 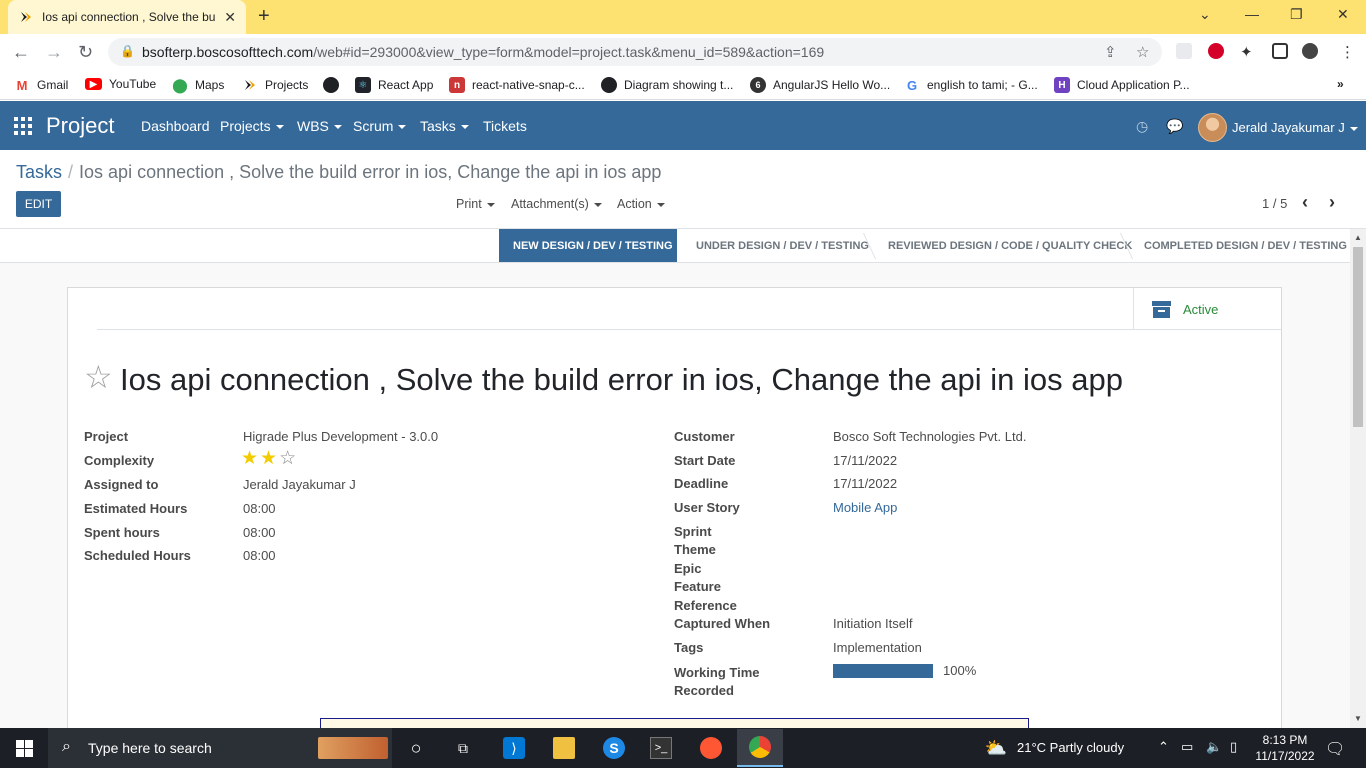 I want to click on working-time-progress-bar, so click(x=883, y=671).